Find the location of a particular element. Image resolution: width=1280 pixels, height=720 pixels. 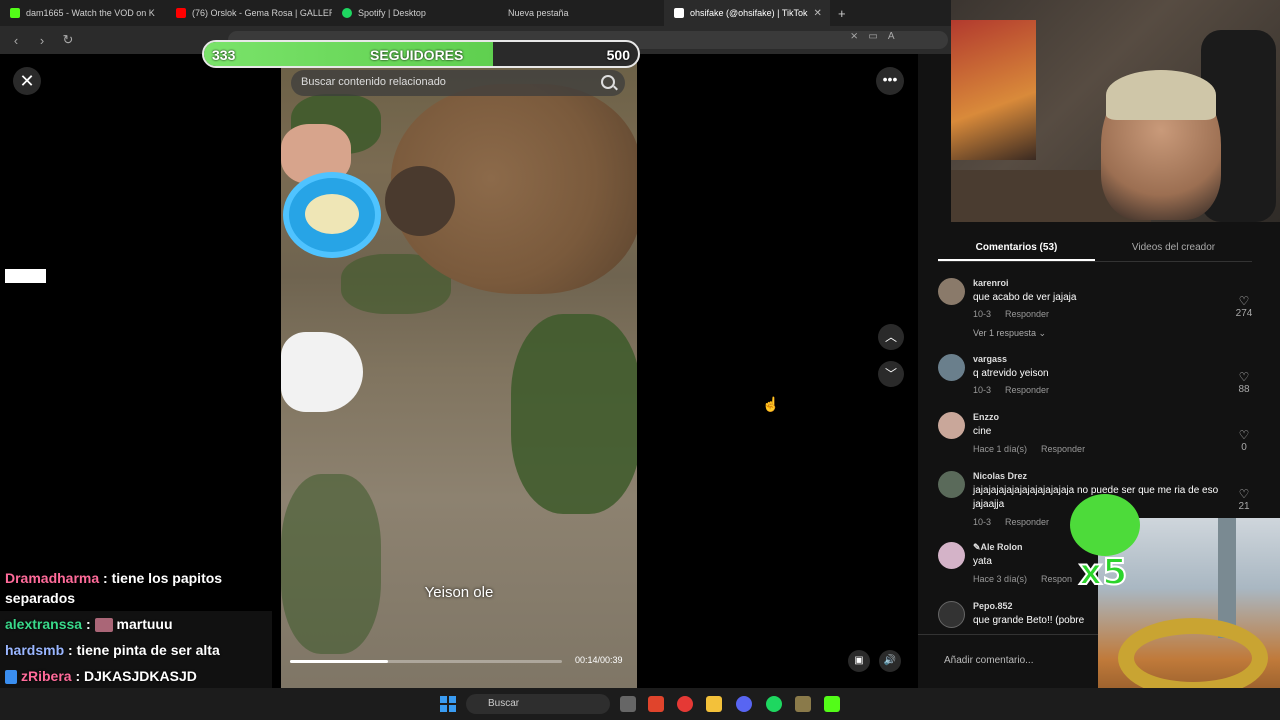

task-view-icon is located at coordinates (628, 704).